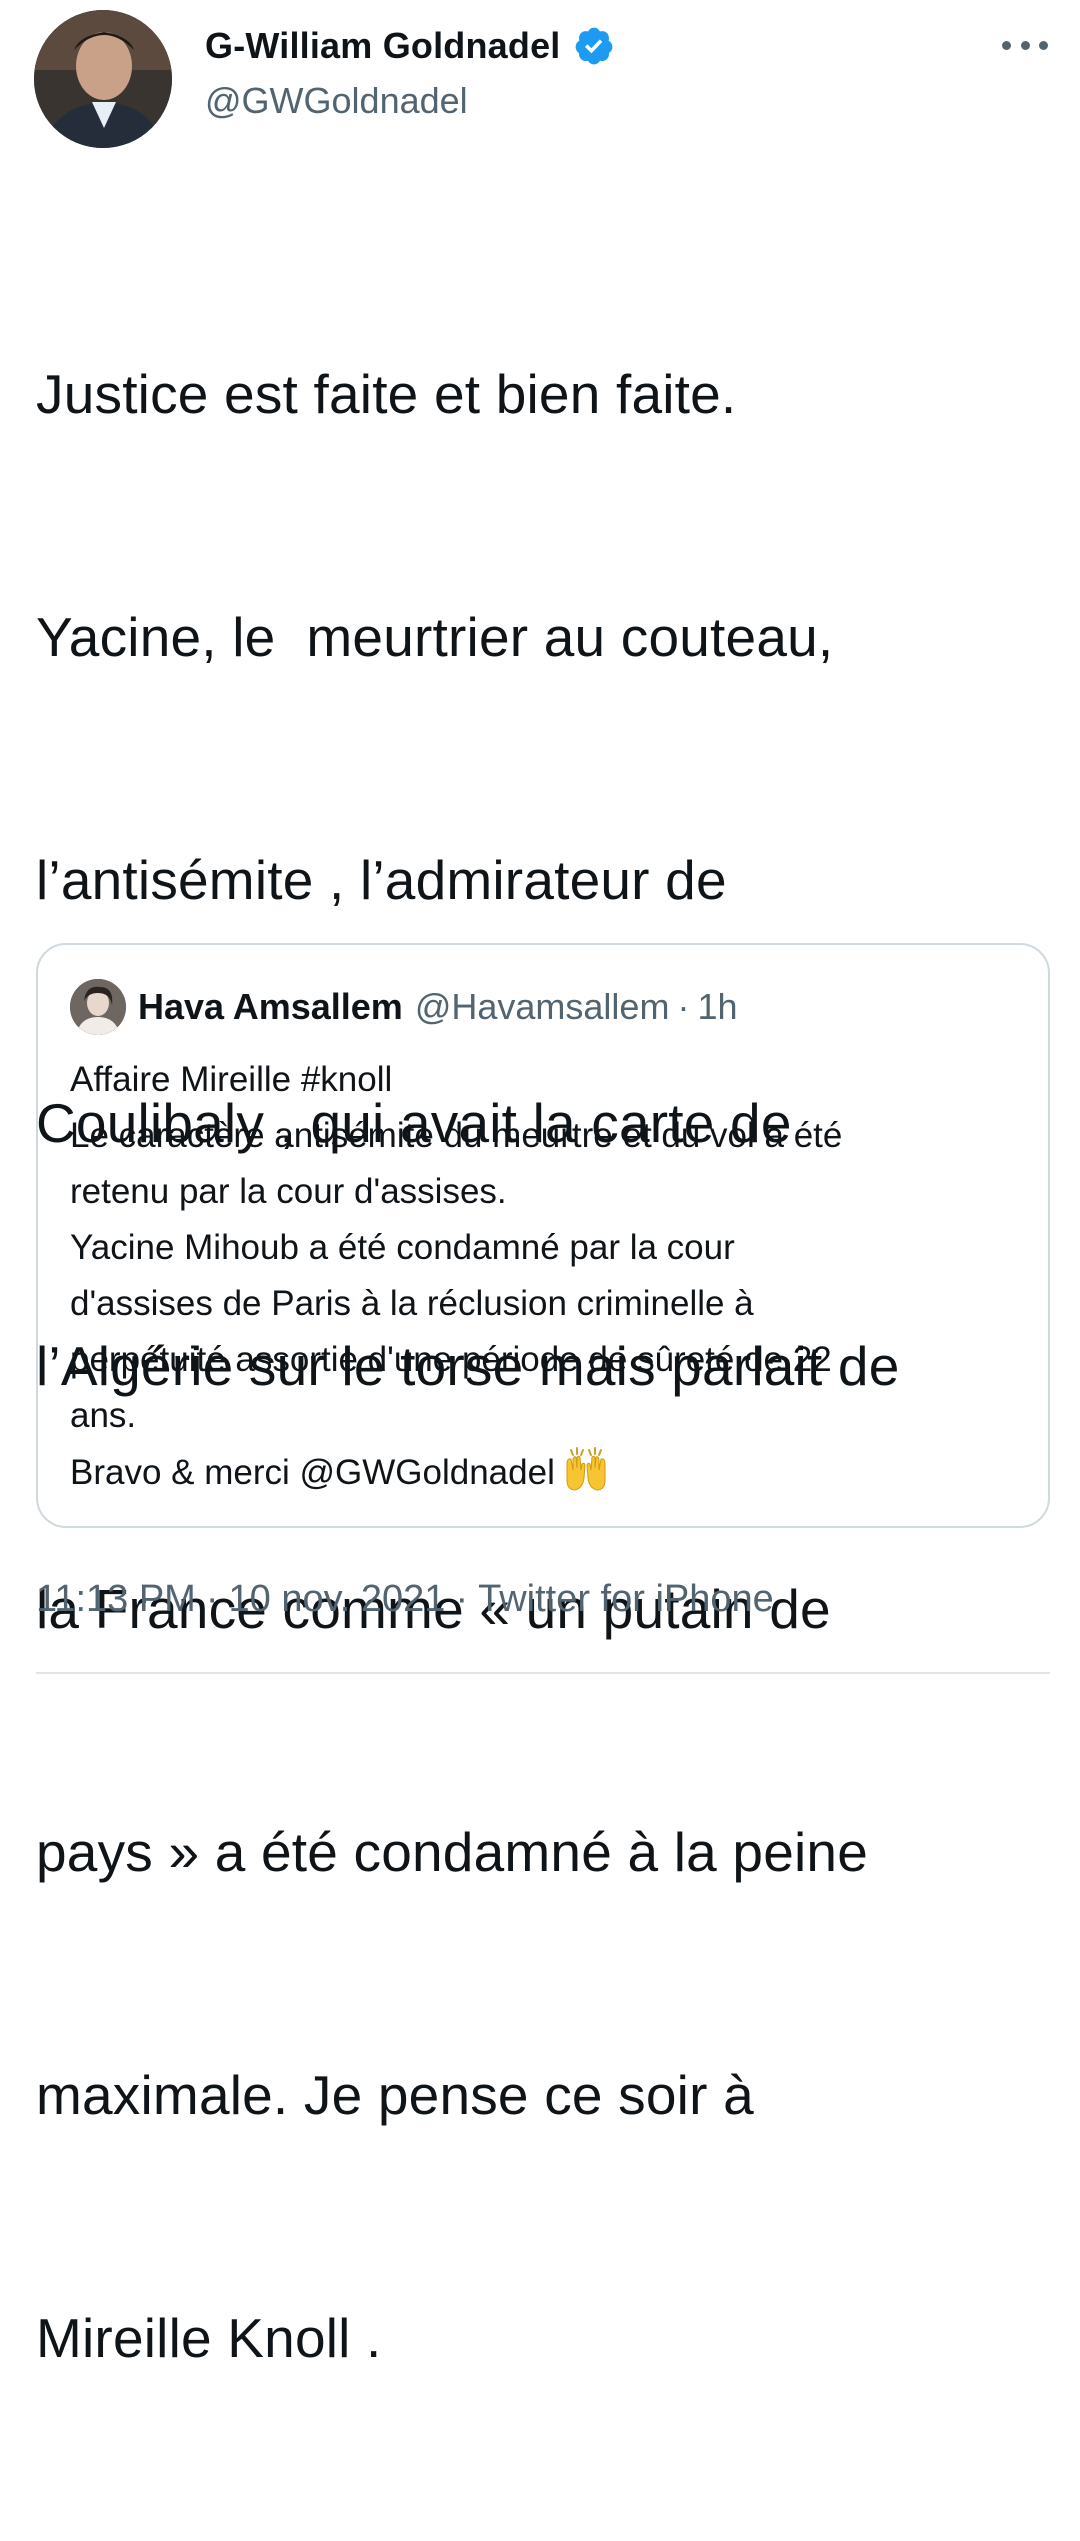 The height and width of the screenshot is (2541, 1080). I want to click on tweet-text-line: l’antisémite , l’admirateur de, so click(381, 880).